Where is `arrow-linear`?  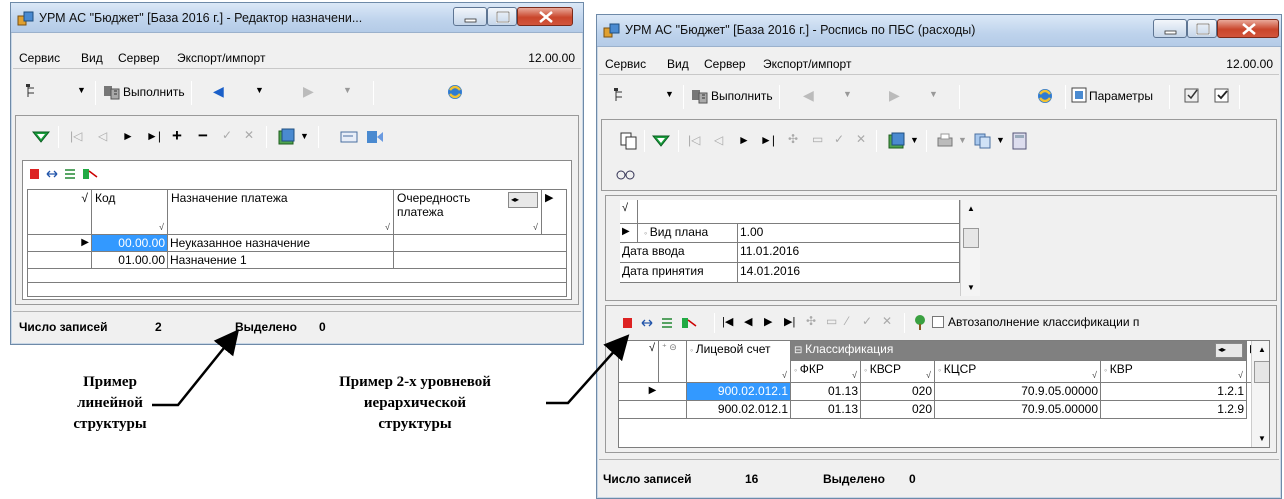 arrow-linear is located at coordinates (196, 368).